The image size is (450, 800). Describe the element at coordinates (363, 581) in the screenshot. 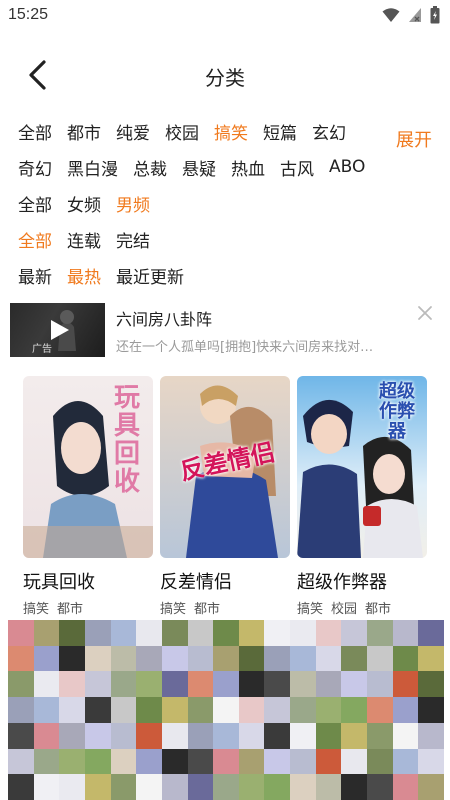

I see `comic-title: 超级作弊器` at that location.